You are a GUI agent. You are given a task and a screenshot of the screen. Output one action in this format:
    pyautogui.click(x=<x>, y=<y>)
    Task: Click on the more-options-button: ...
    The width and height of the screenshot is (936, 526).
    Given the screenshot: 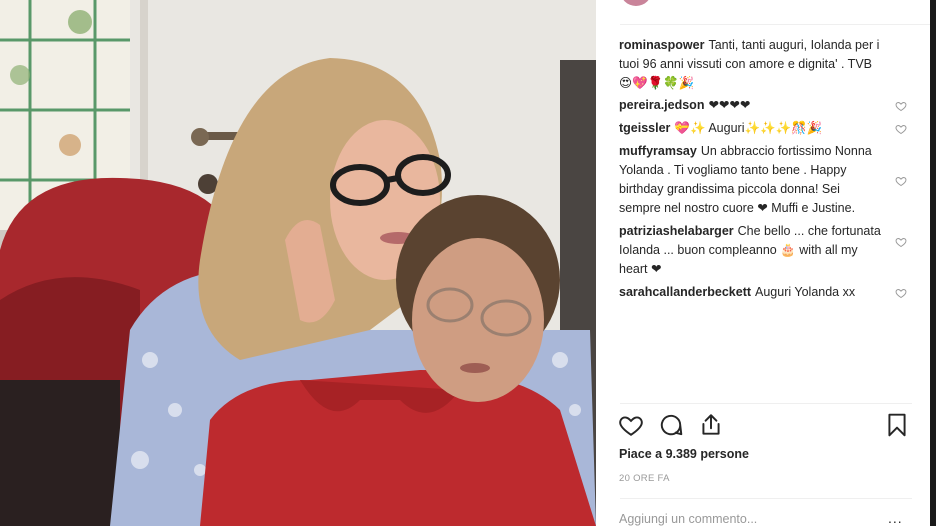 What is the action you would take?
    pyautogui.click(x=895, y=518)
    